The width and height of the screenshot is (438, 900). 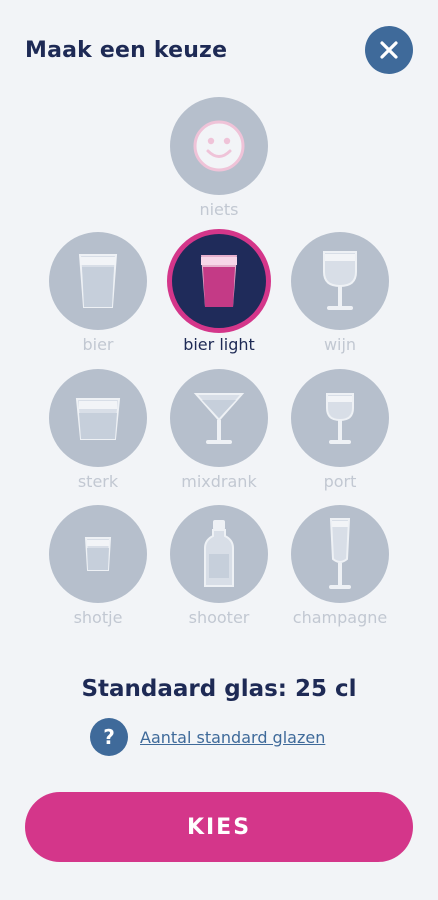 I want to click on bottle-icon, so click(x=219, y=553).